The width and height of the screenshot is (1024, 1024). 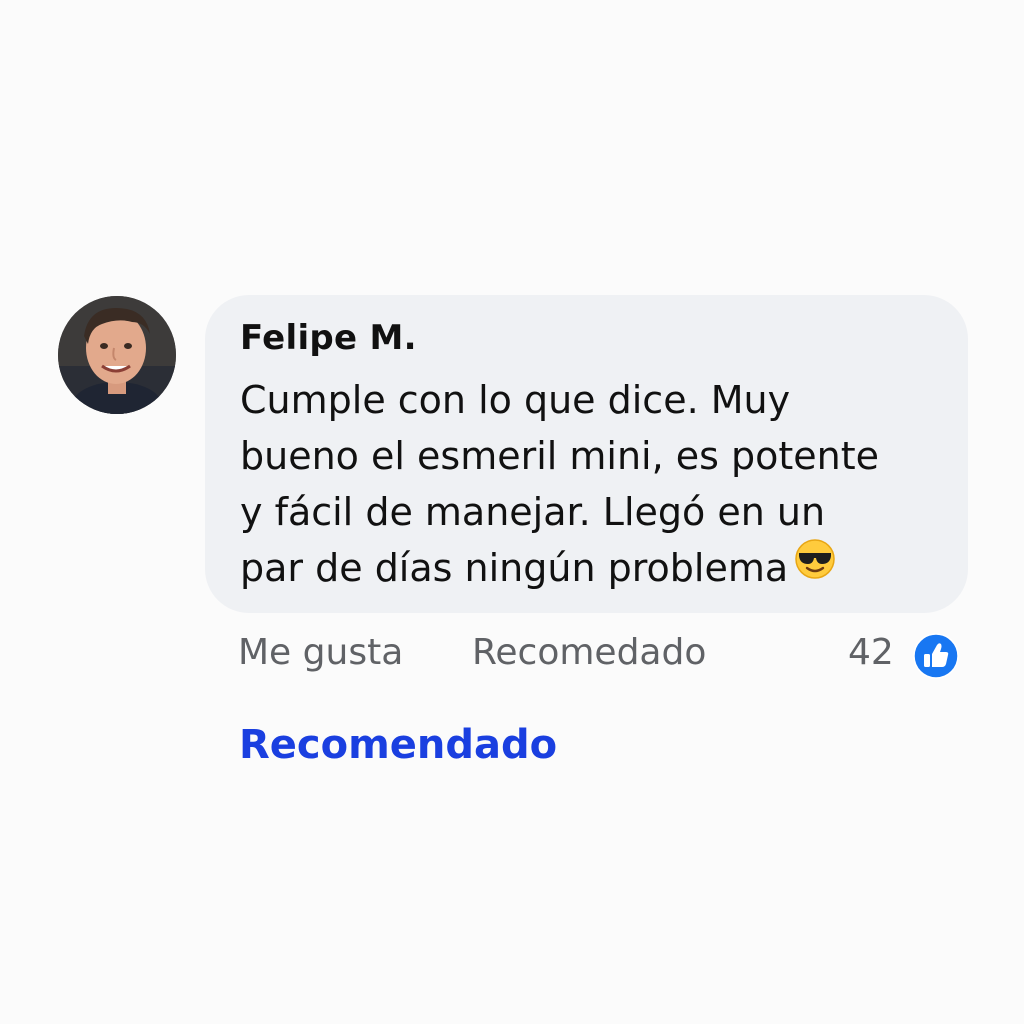 What do you see at coordinates (533, 512) in the screenshot?
I see `comment-text-line: y fácil de manejar. Llegó en un` at bounding box center [533, 512].